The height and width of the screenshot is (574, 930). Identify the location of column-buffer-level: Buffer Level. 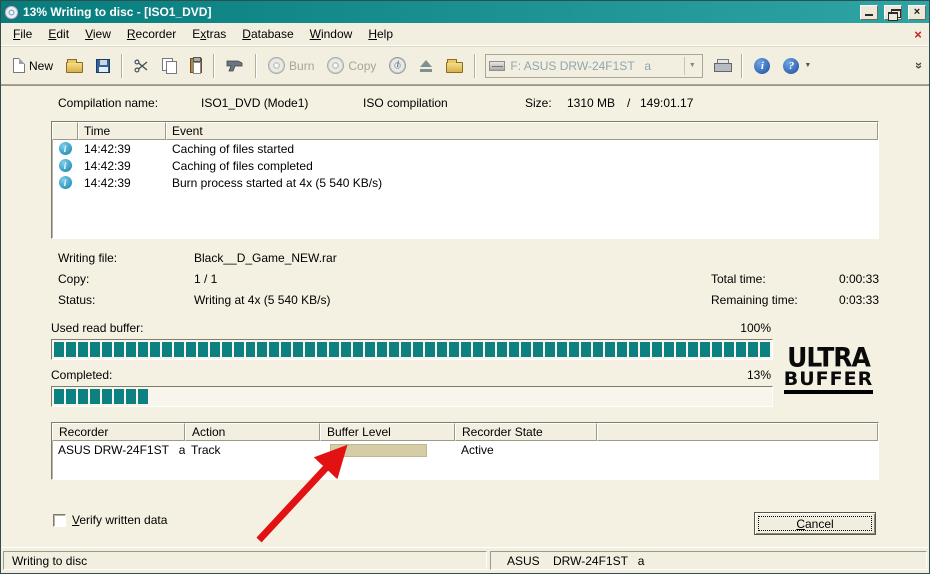
(387, 432).